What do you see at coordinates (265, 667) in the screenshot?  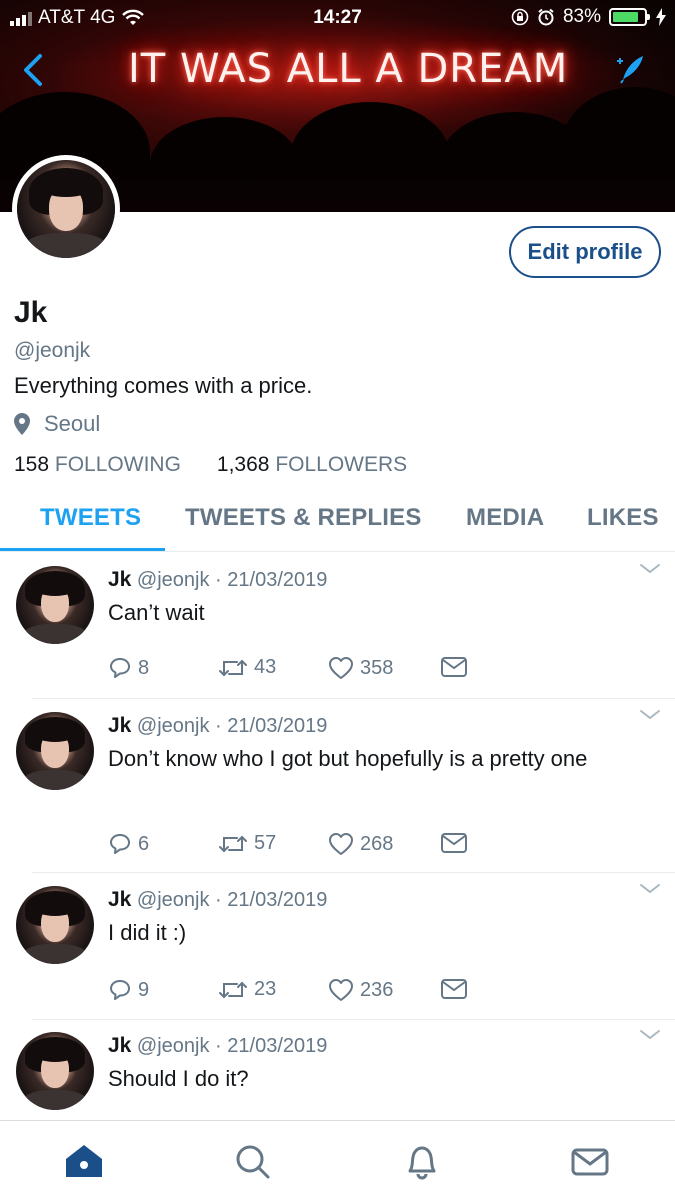 I see `retweet-count: 43` at bounding box center [265, 667].